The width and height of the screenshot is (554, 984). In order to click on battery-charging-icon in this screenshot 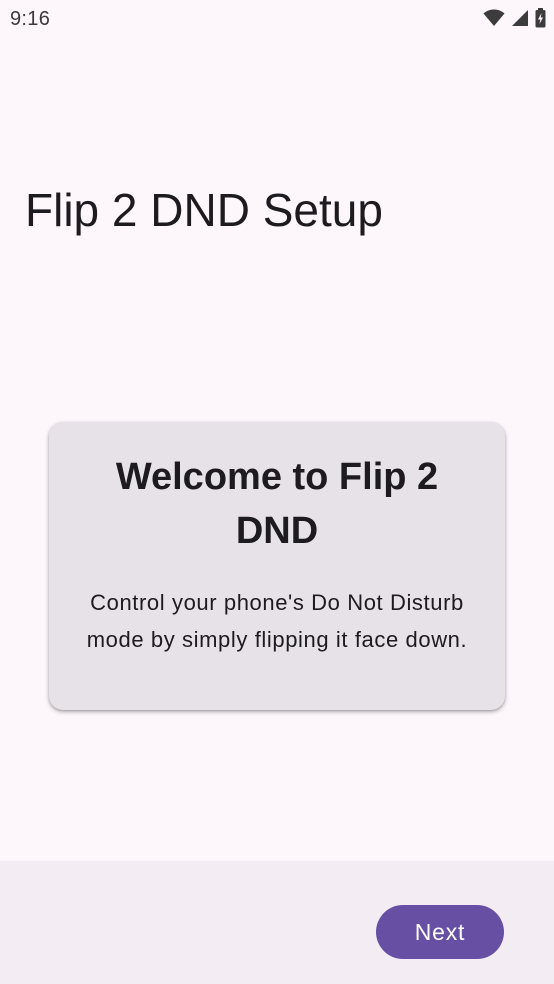, I will do `click(540, 18)`.